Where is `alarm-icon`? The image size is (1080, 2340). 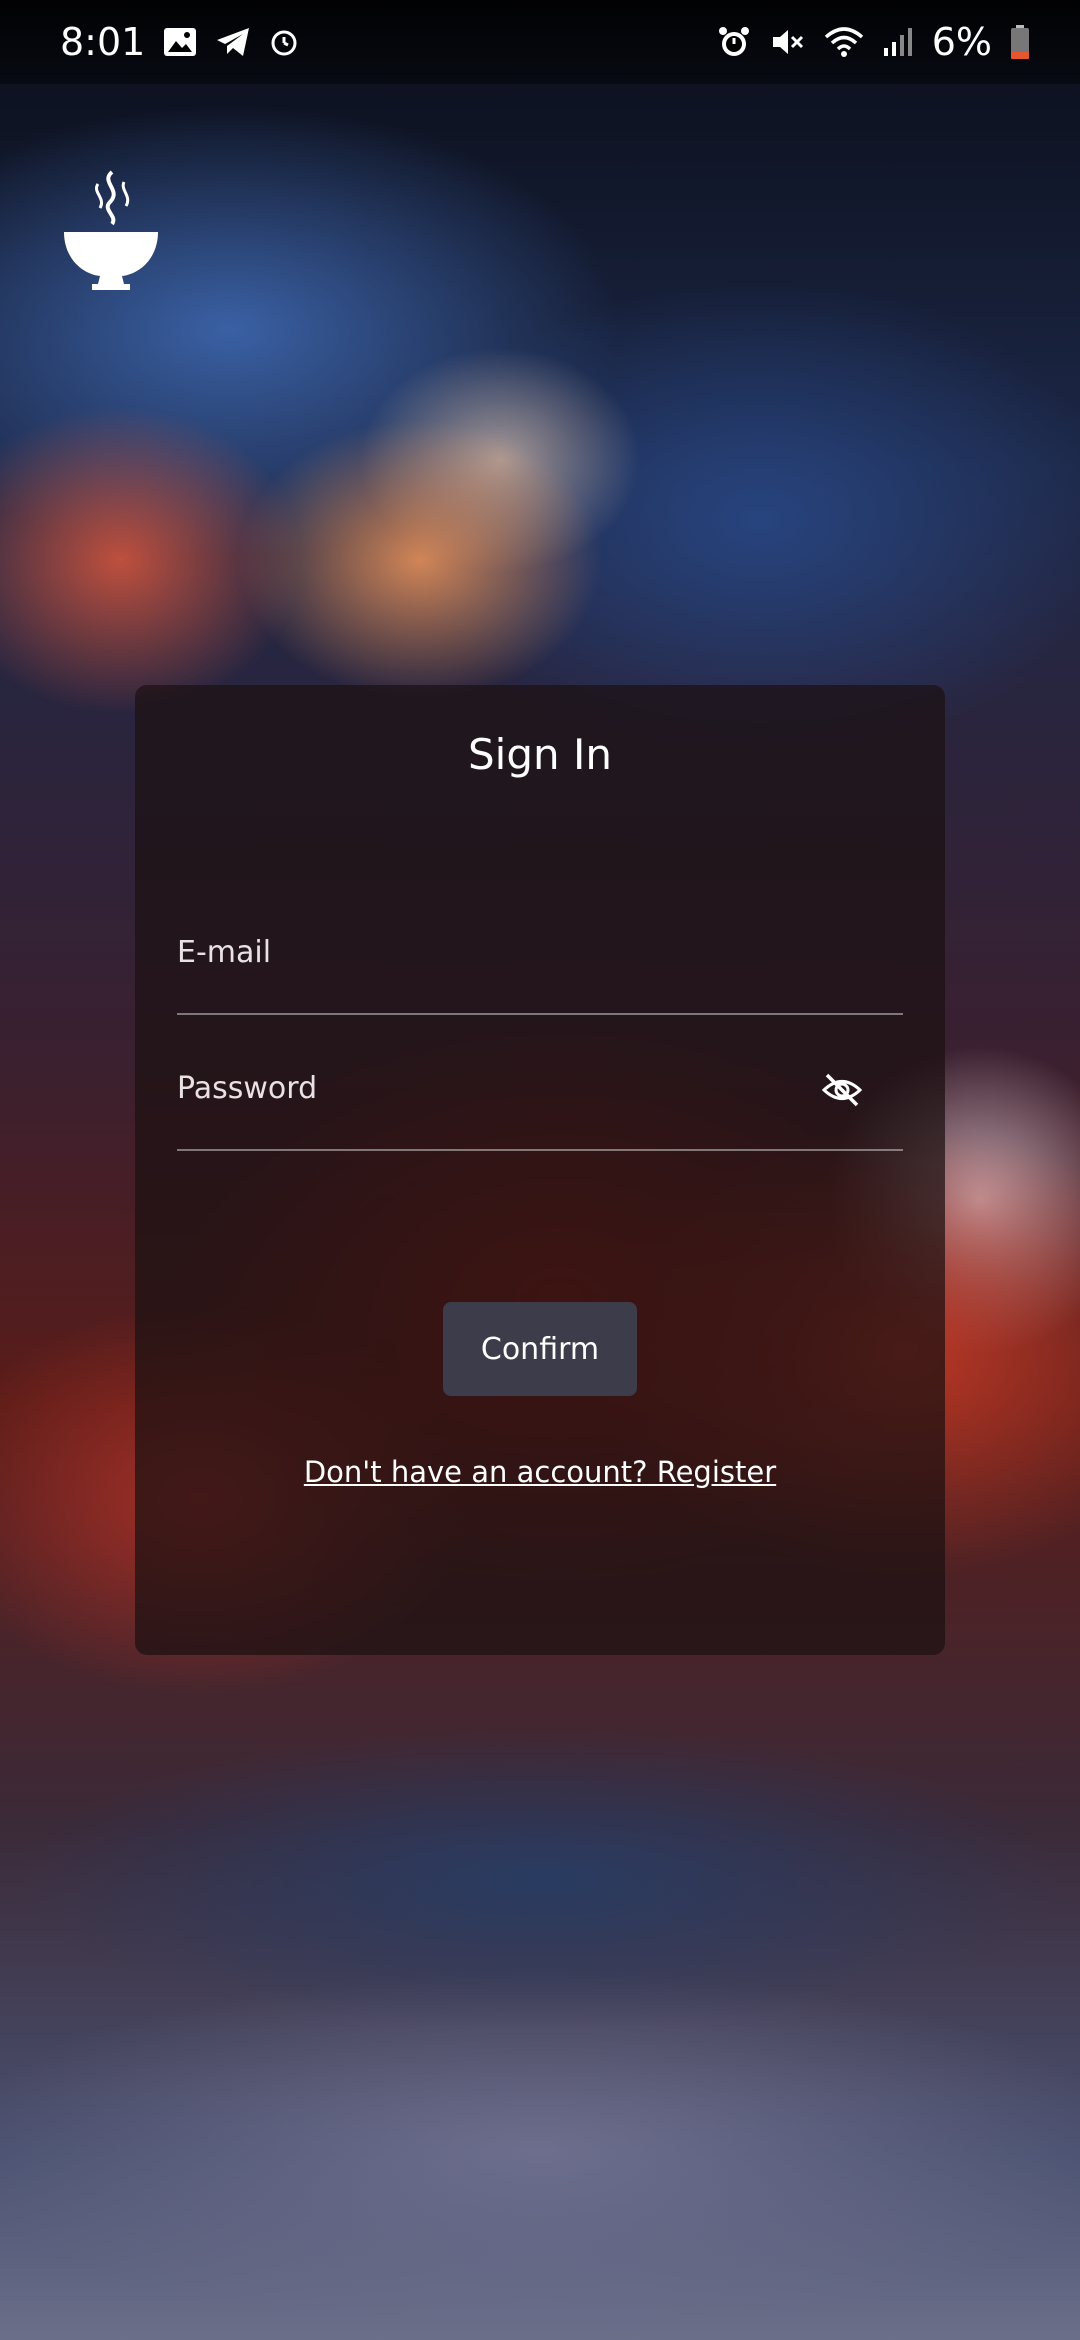
alarm-icon is located at coordinates (734, 42).